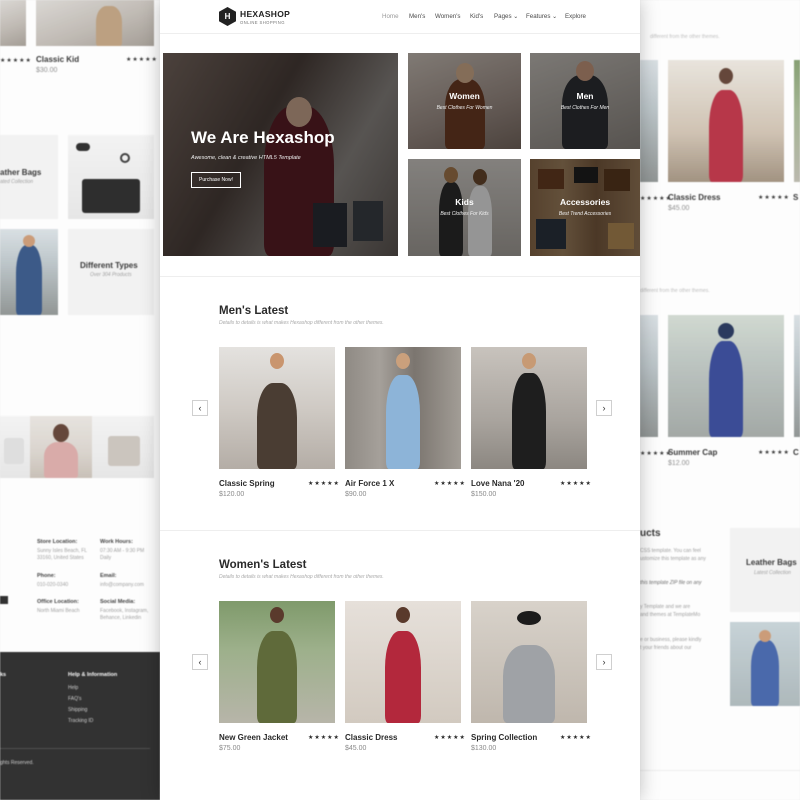 This screenshot has height=800, width=800. Describe the element at coordinates (254, 311) in the screenshot. I see `section-title-mens: Men's Latest` at that location.